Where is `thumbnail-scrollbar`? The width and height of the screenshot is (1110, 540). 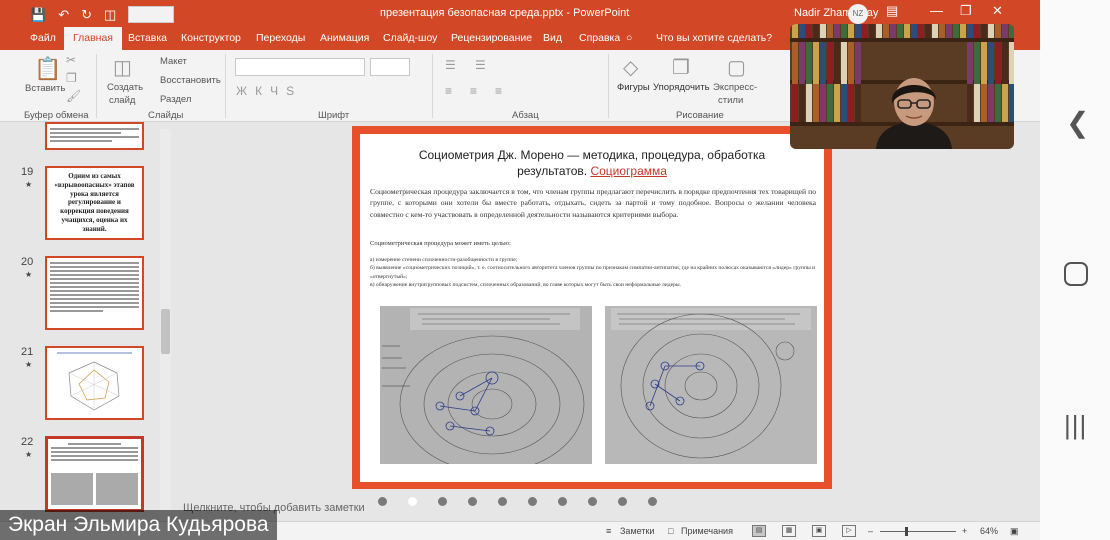 thumbnail-scrollbar is located at coordinates (165, 326).